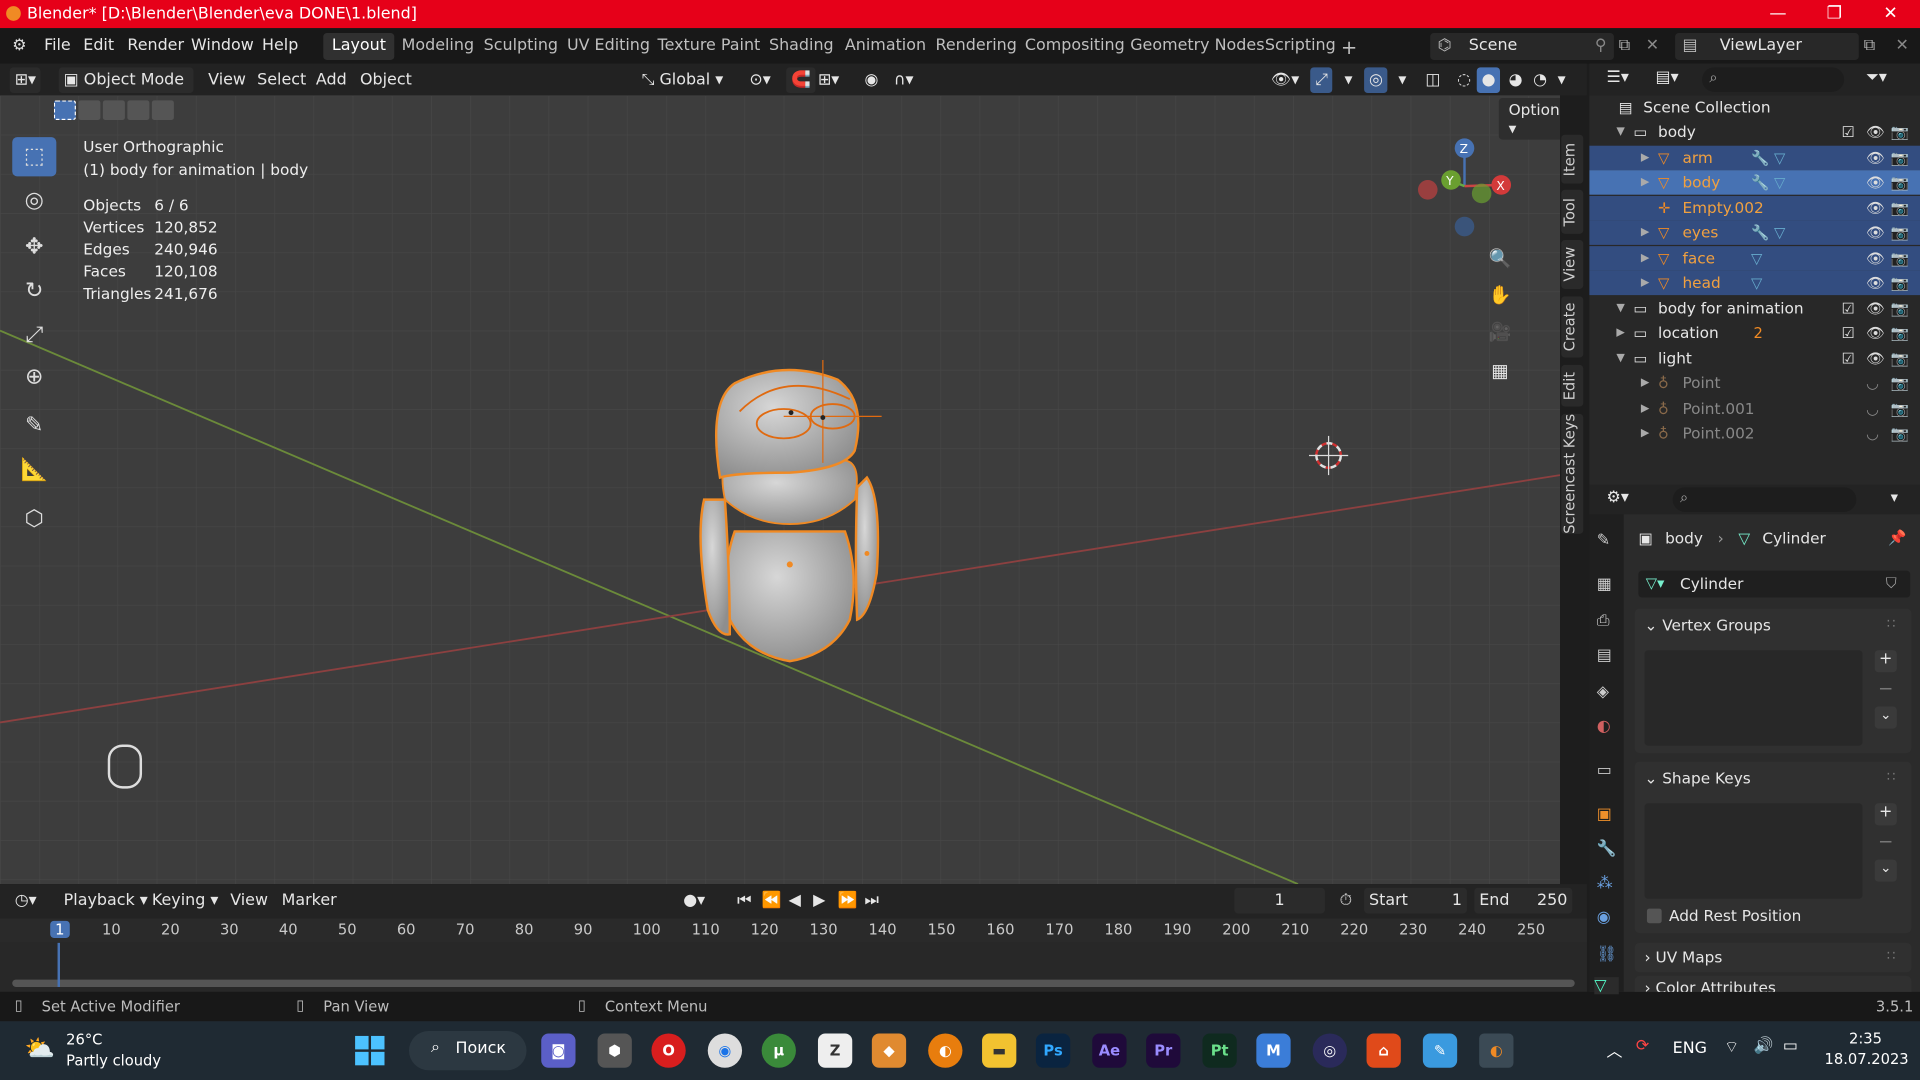  What do you see at coordinates (744, 901) in the screenshot?
I see `jump-start-icon: ⏮` at bounding box center [744, 901].